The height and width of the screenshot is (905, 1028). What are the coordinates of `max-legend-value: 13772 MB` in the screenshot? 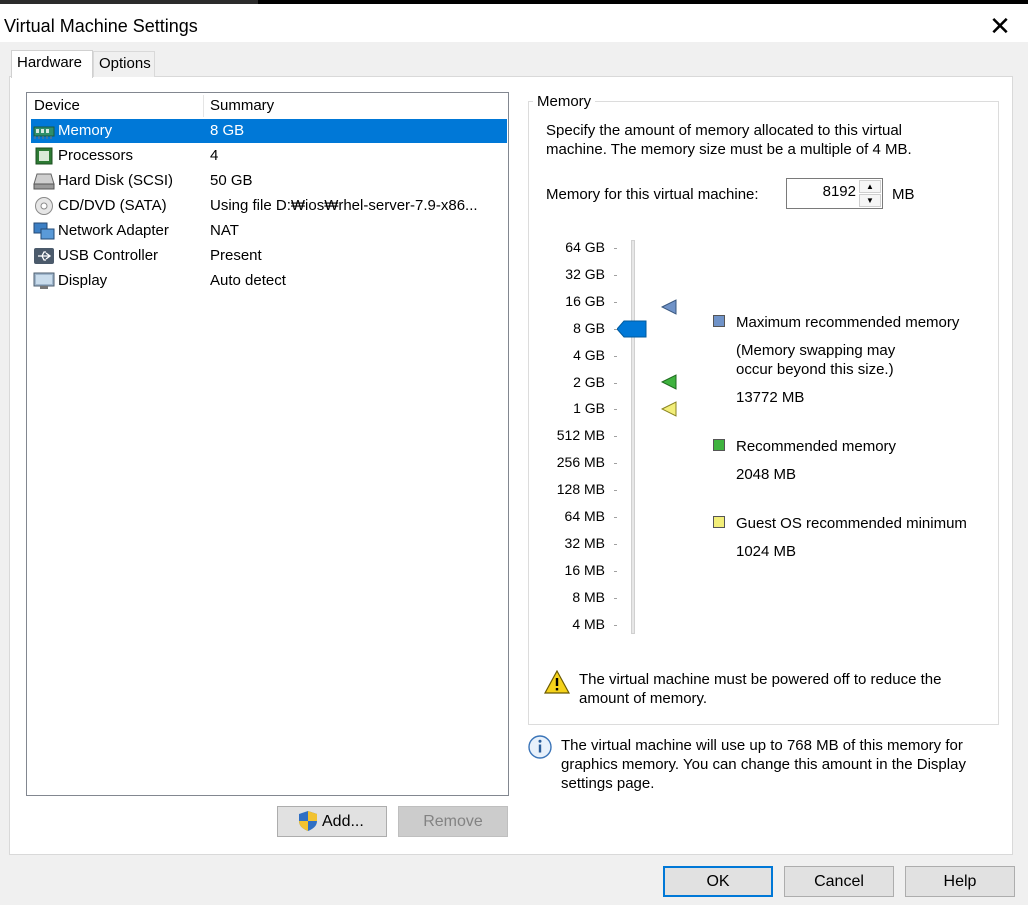 It's located at (770, 397).